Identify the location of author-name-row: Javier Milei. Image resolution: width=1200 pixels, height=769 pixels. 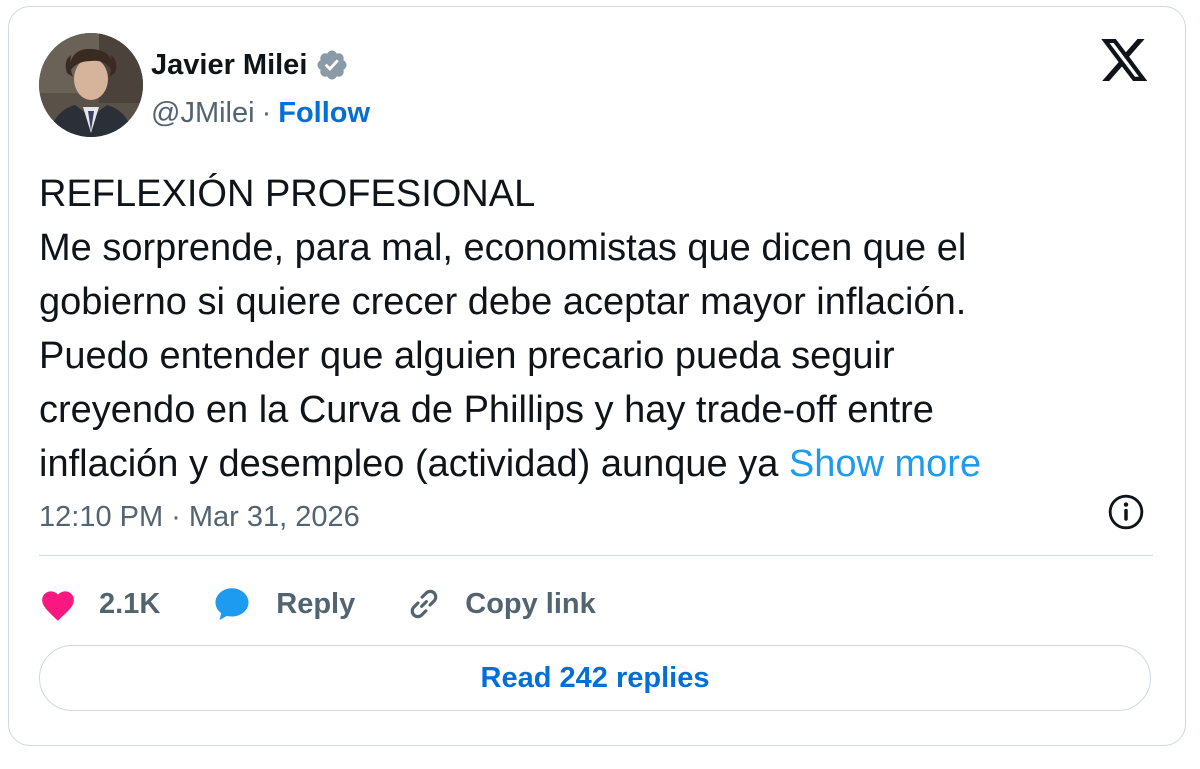
(250, 65).